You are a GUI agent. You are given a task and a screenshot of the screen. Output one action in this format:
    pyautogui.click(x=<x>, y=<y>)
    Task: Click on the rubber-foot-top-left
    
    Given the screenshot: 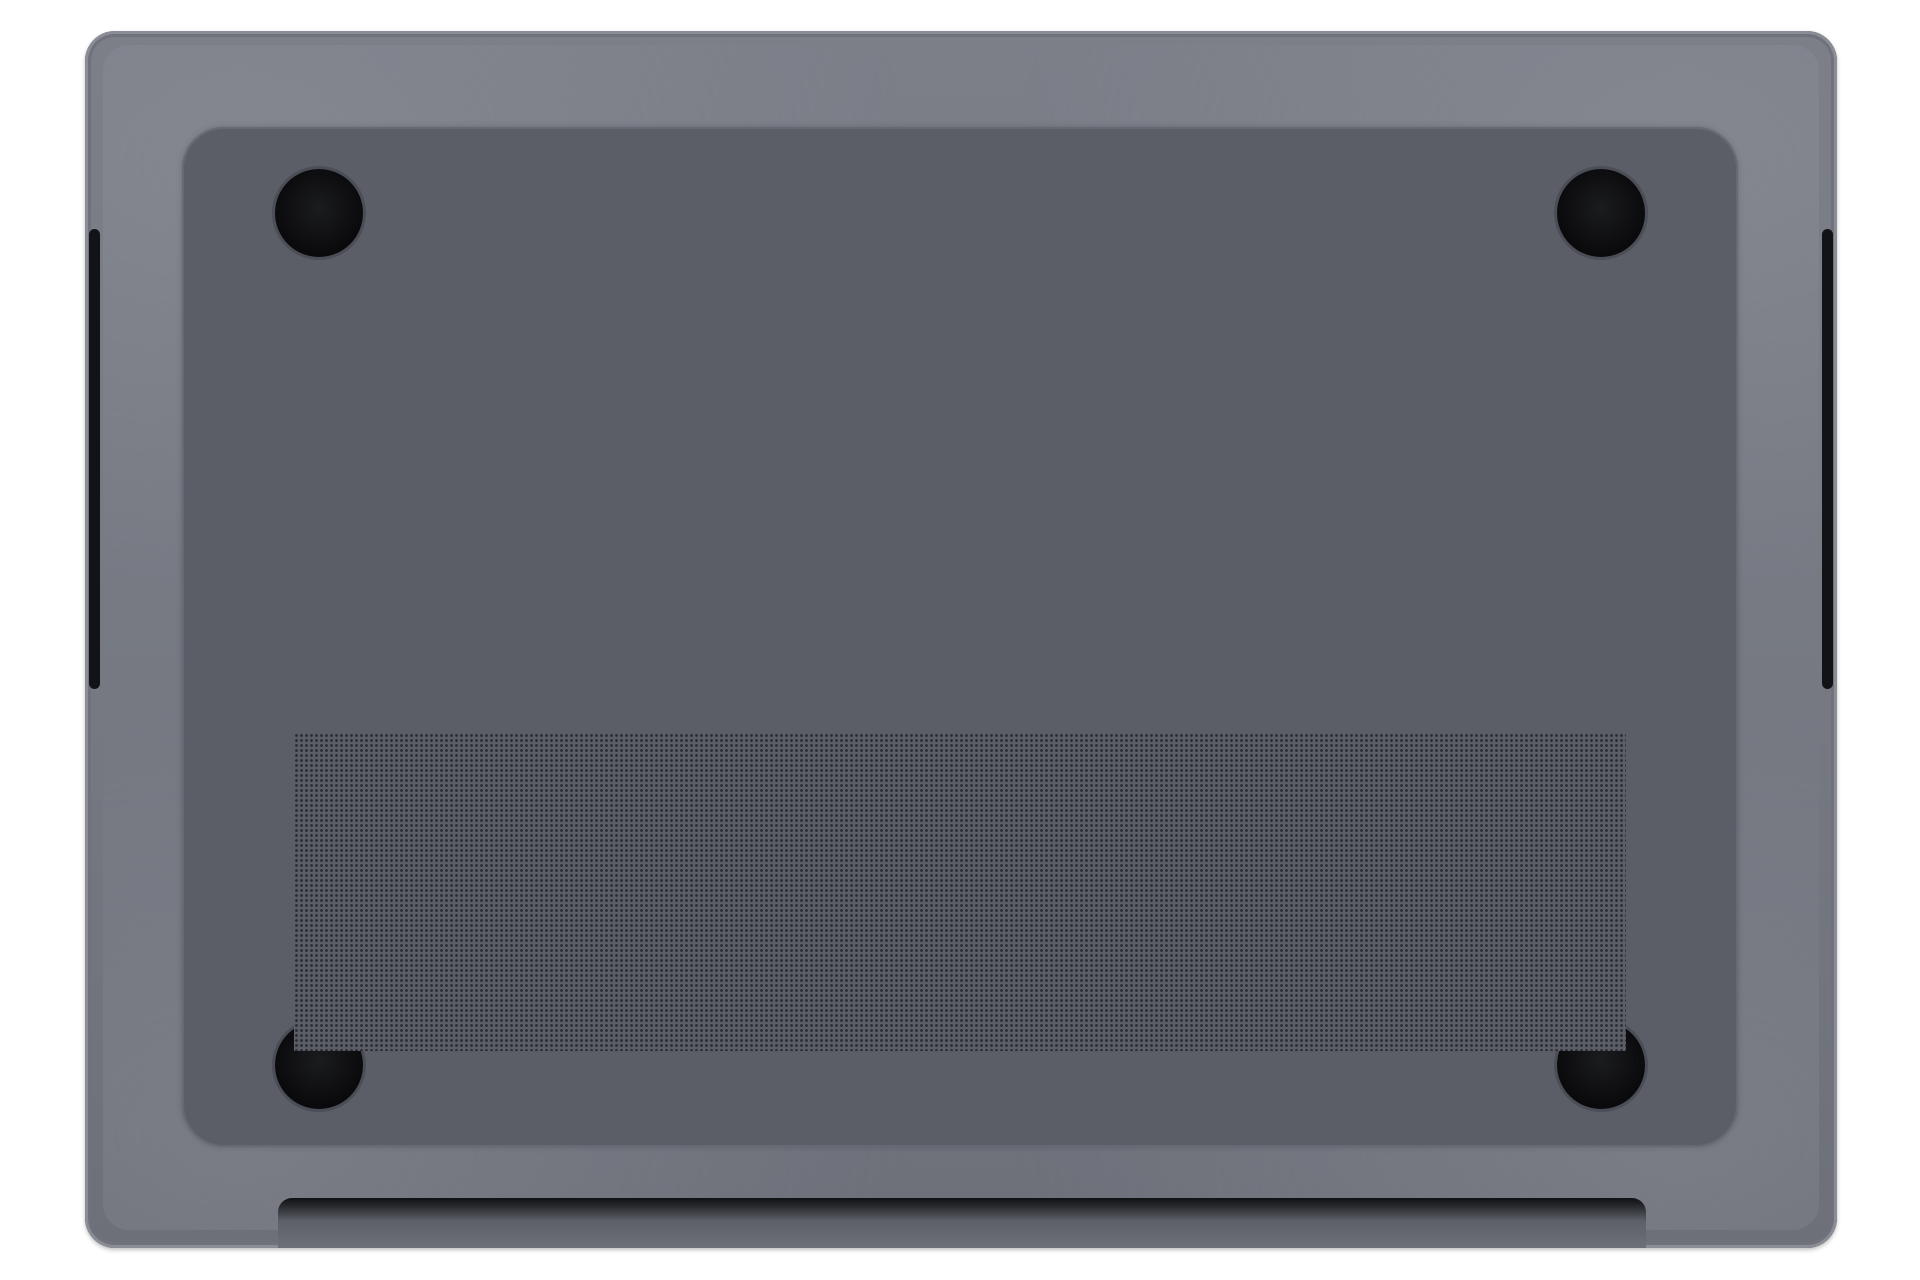 What is the action you would take?
    pyautogui.click(x=319, y=213)
    